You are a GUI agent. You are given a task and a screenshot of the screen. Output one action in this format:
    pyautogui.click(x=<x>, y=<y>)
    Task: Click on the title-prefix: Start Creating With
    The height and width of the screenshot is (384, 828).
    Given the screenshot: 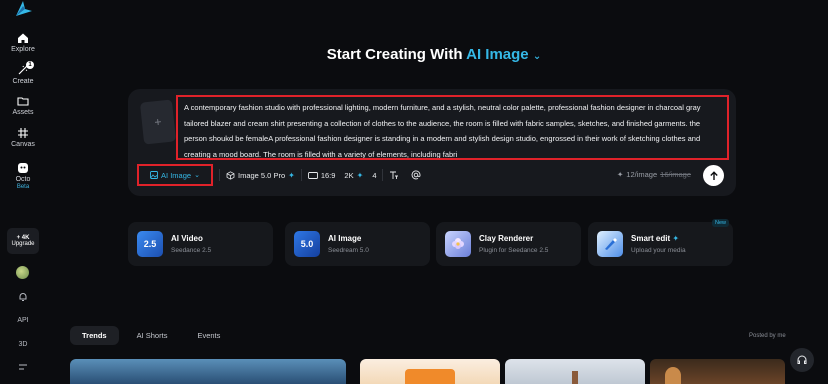 What is the action you would take?
    pyautogui.click(x=396, y=54)
    